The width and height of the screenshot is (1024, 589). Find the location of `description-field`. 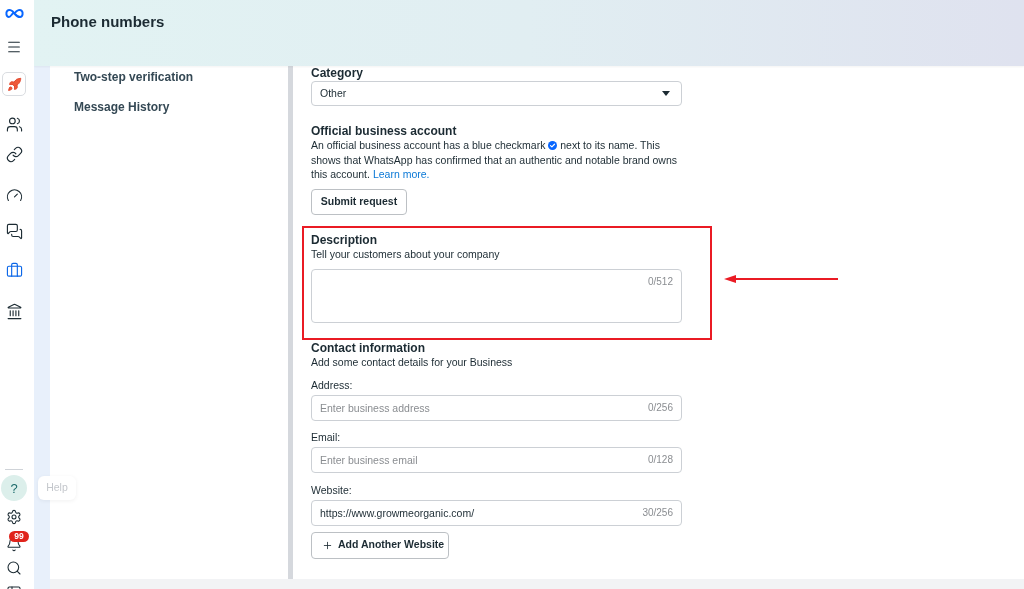

description-field is located at coordinates (496, 295).